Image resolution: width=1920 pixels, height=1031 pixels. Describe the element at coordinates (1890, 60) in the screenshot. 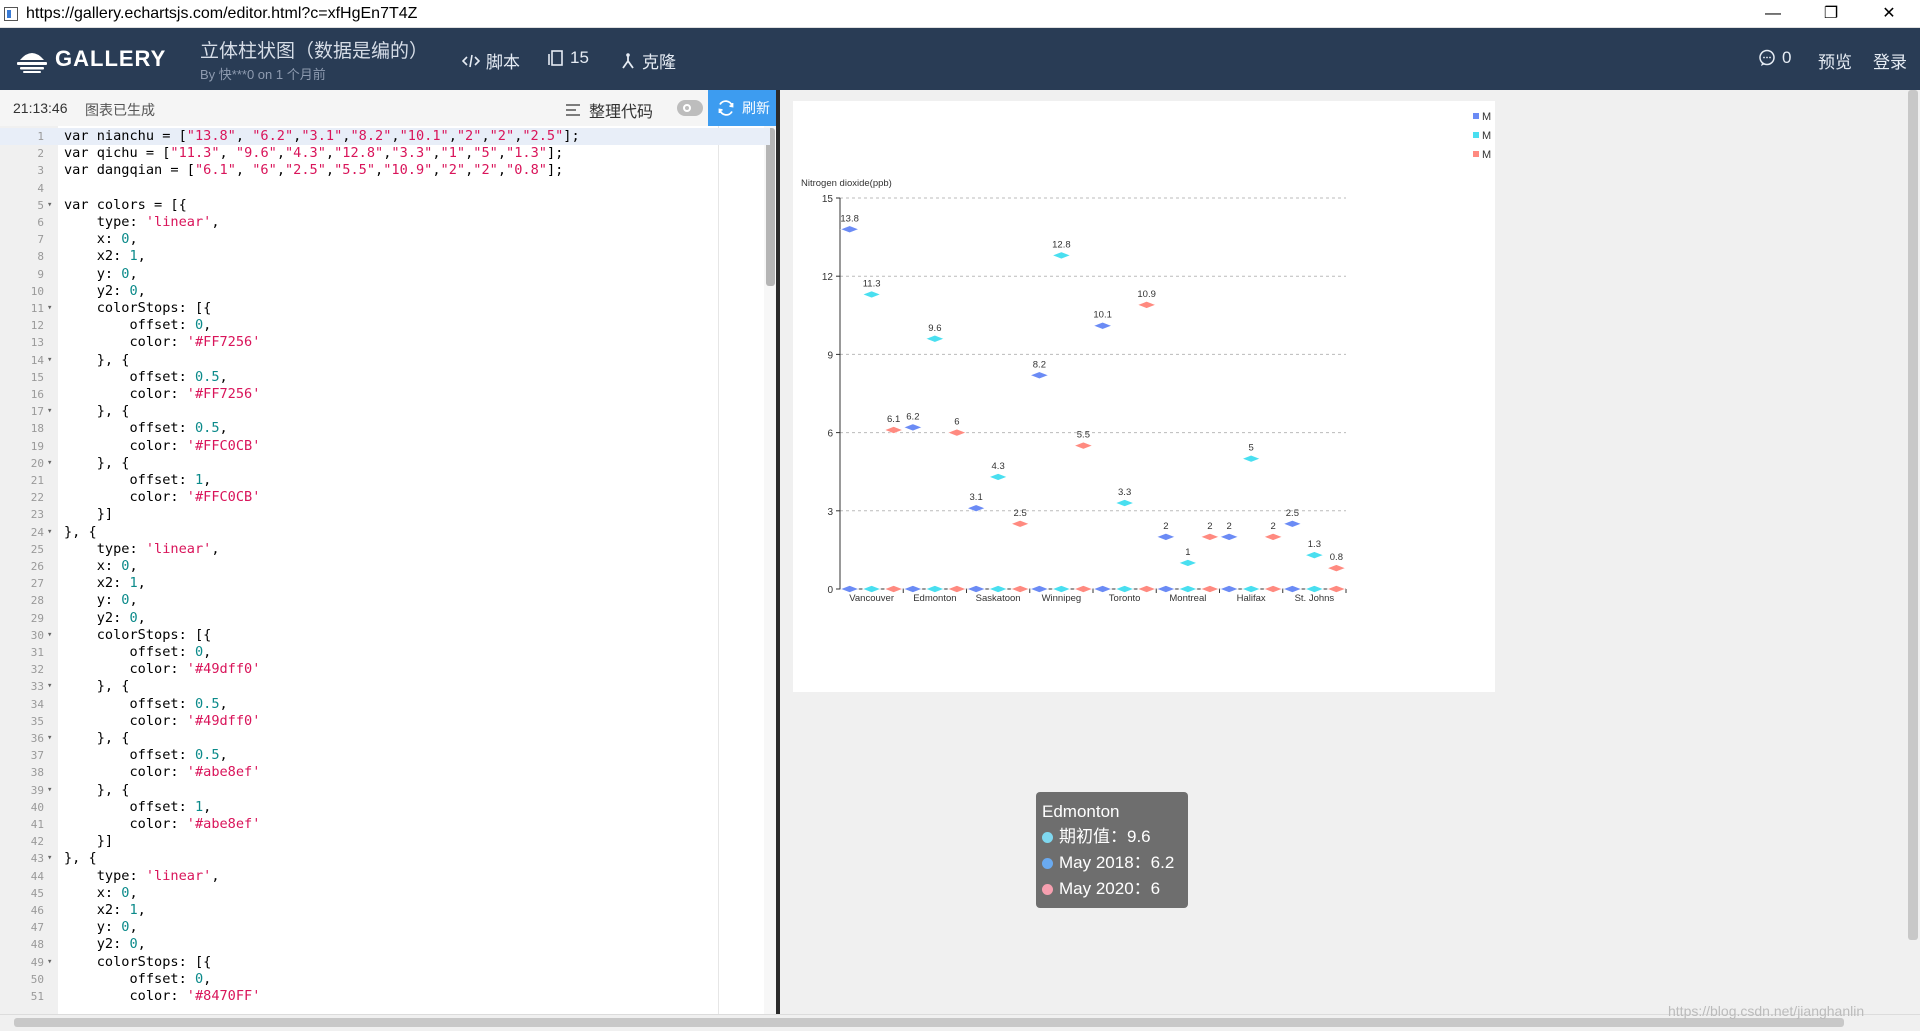

I see `login-link: 登录` at that location.